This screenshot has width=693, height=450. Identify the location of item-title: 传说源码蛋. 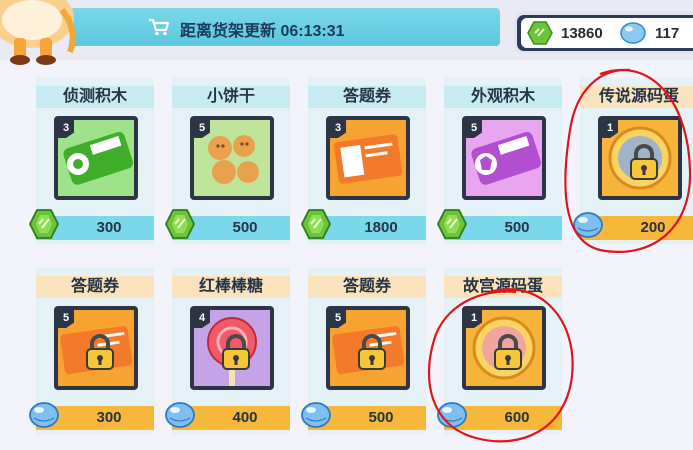
(638, 96).